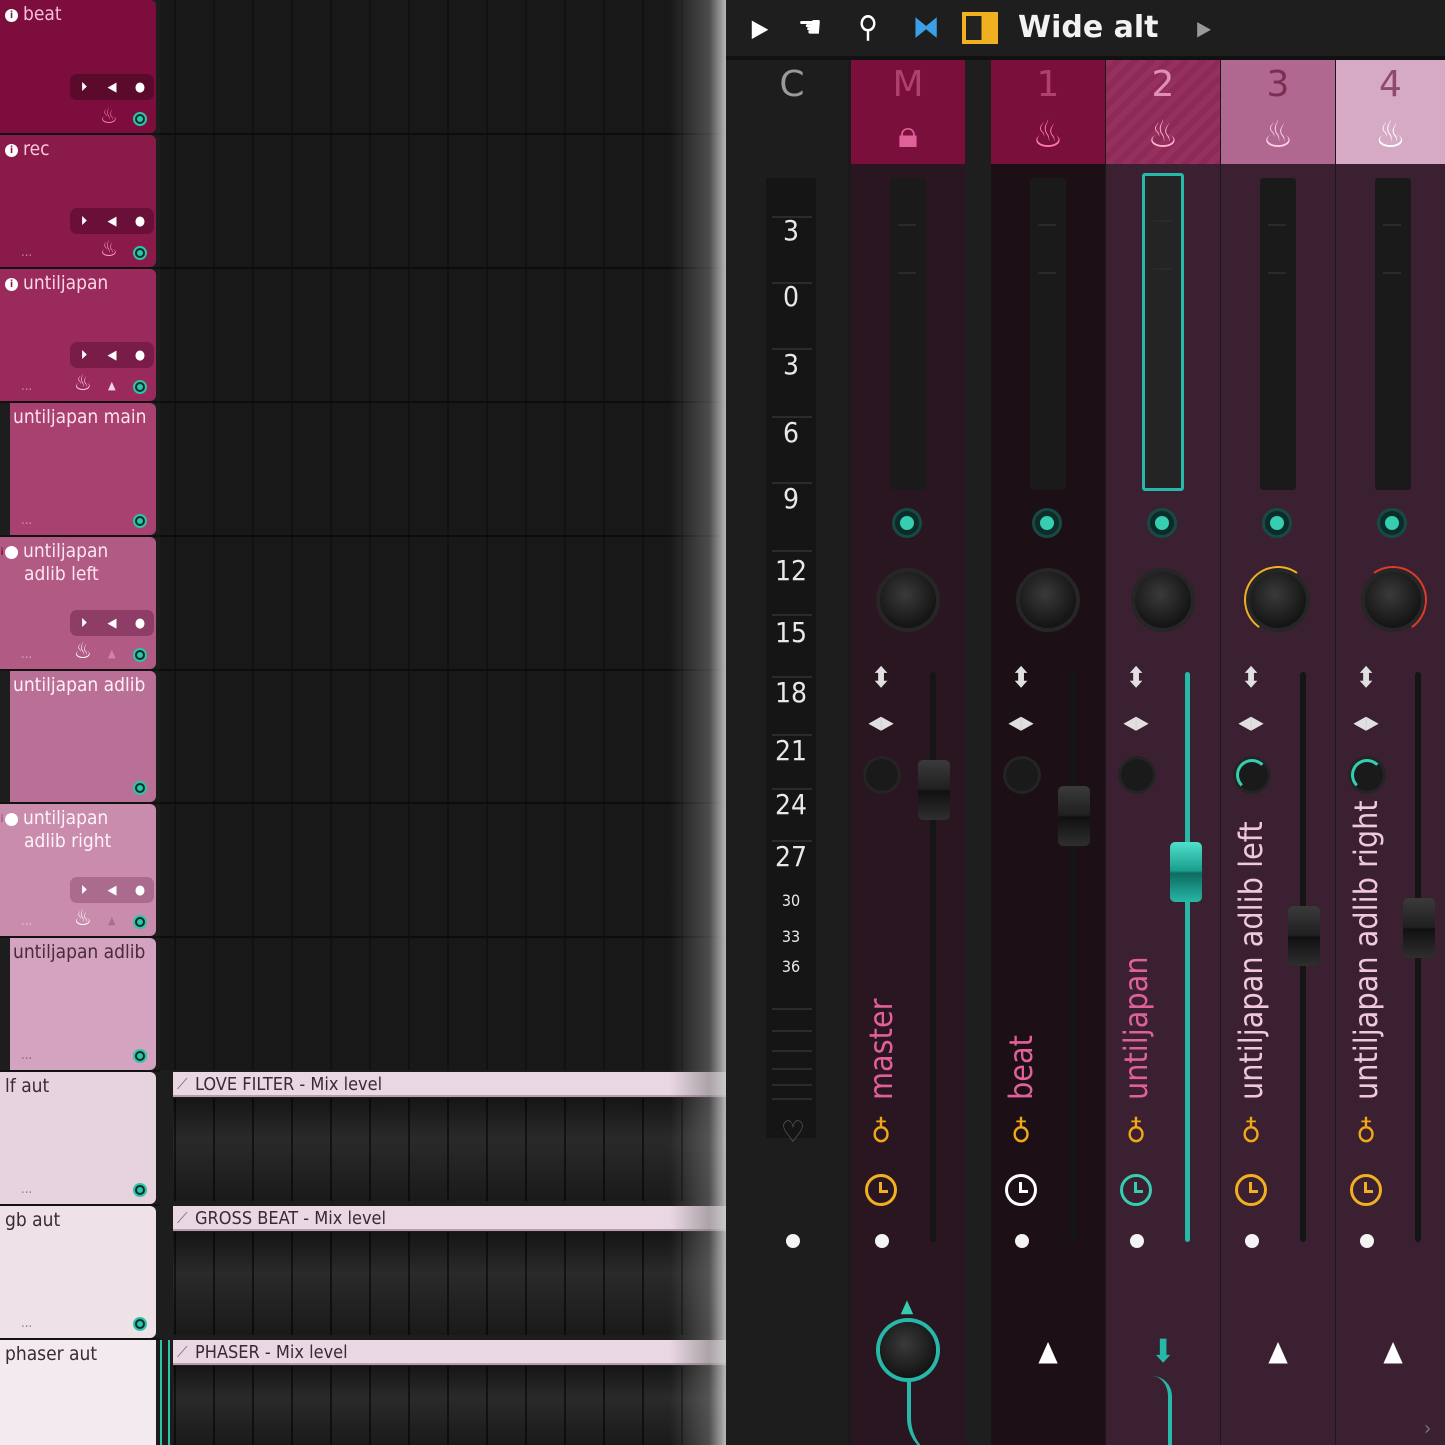  Describe the element at coordinates (449, 1084) in the screenshot. I see `automation-clip-love-filter: ⟋ LOVE FILTER - Mix level` at that location.